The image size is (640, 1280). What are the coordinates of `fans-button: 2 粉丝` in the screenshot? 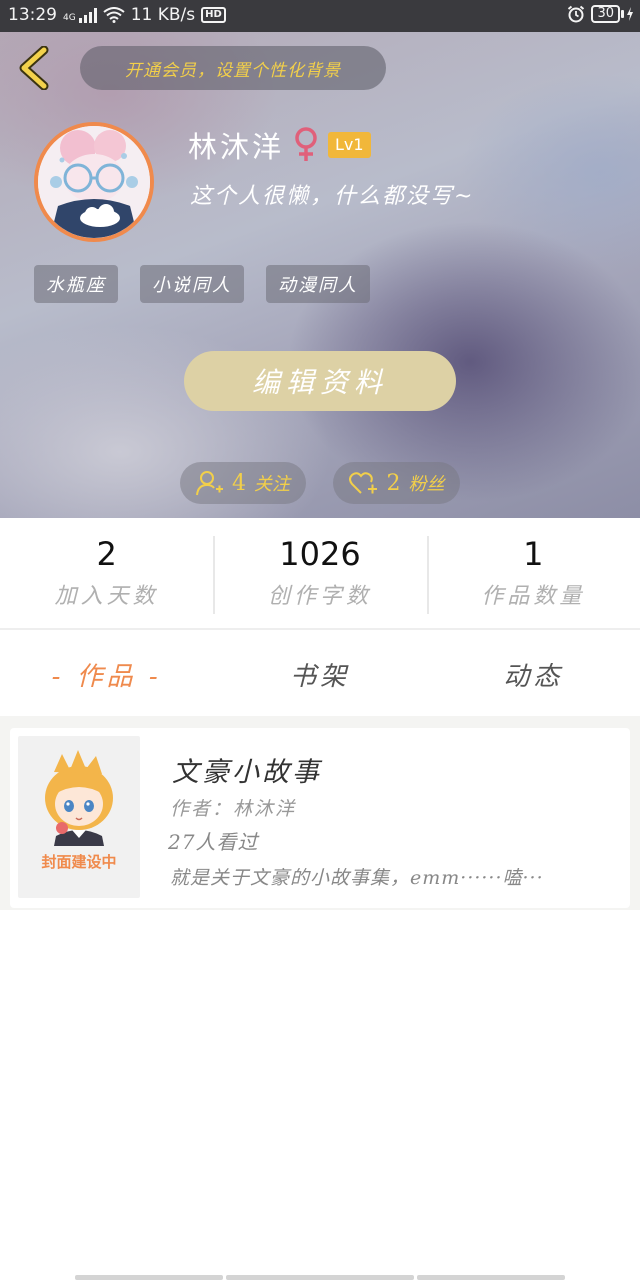 It's located at (396, 483).